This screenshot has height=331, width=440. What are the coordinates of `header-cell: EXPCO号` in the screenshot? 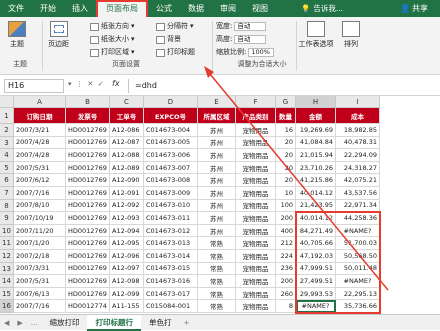 It's located at (171, 116).